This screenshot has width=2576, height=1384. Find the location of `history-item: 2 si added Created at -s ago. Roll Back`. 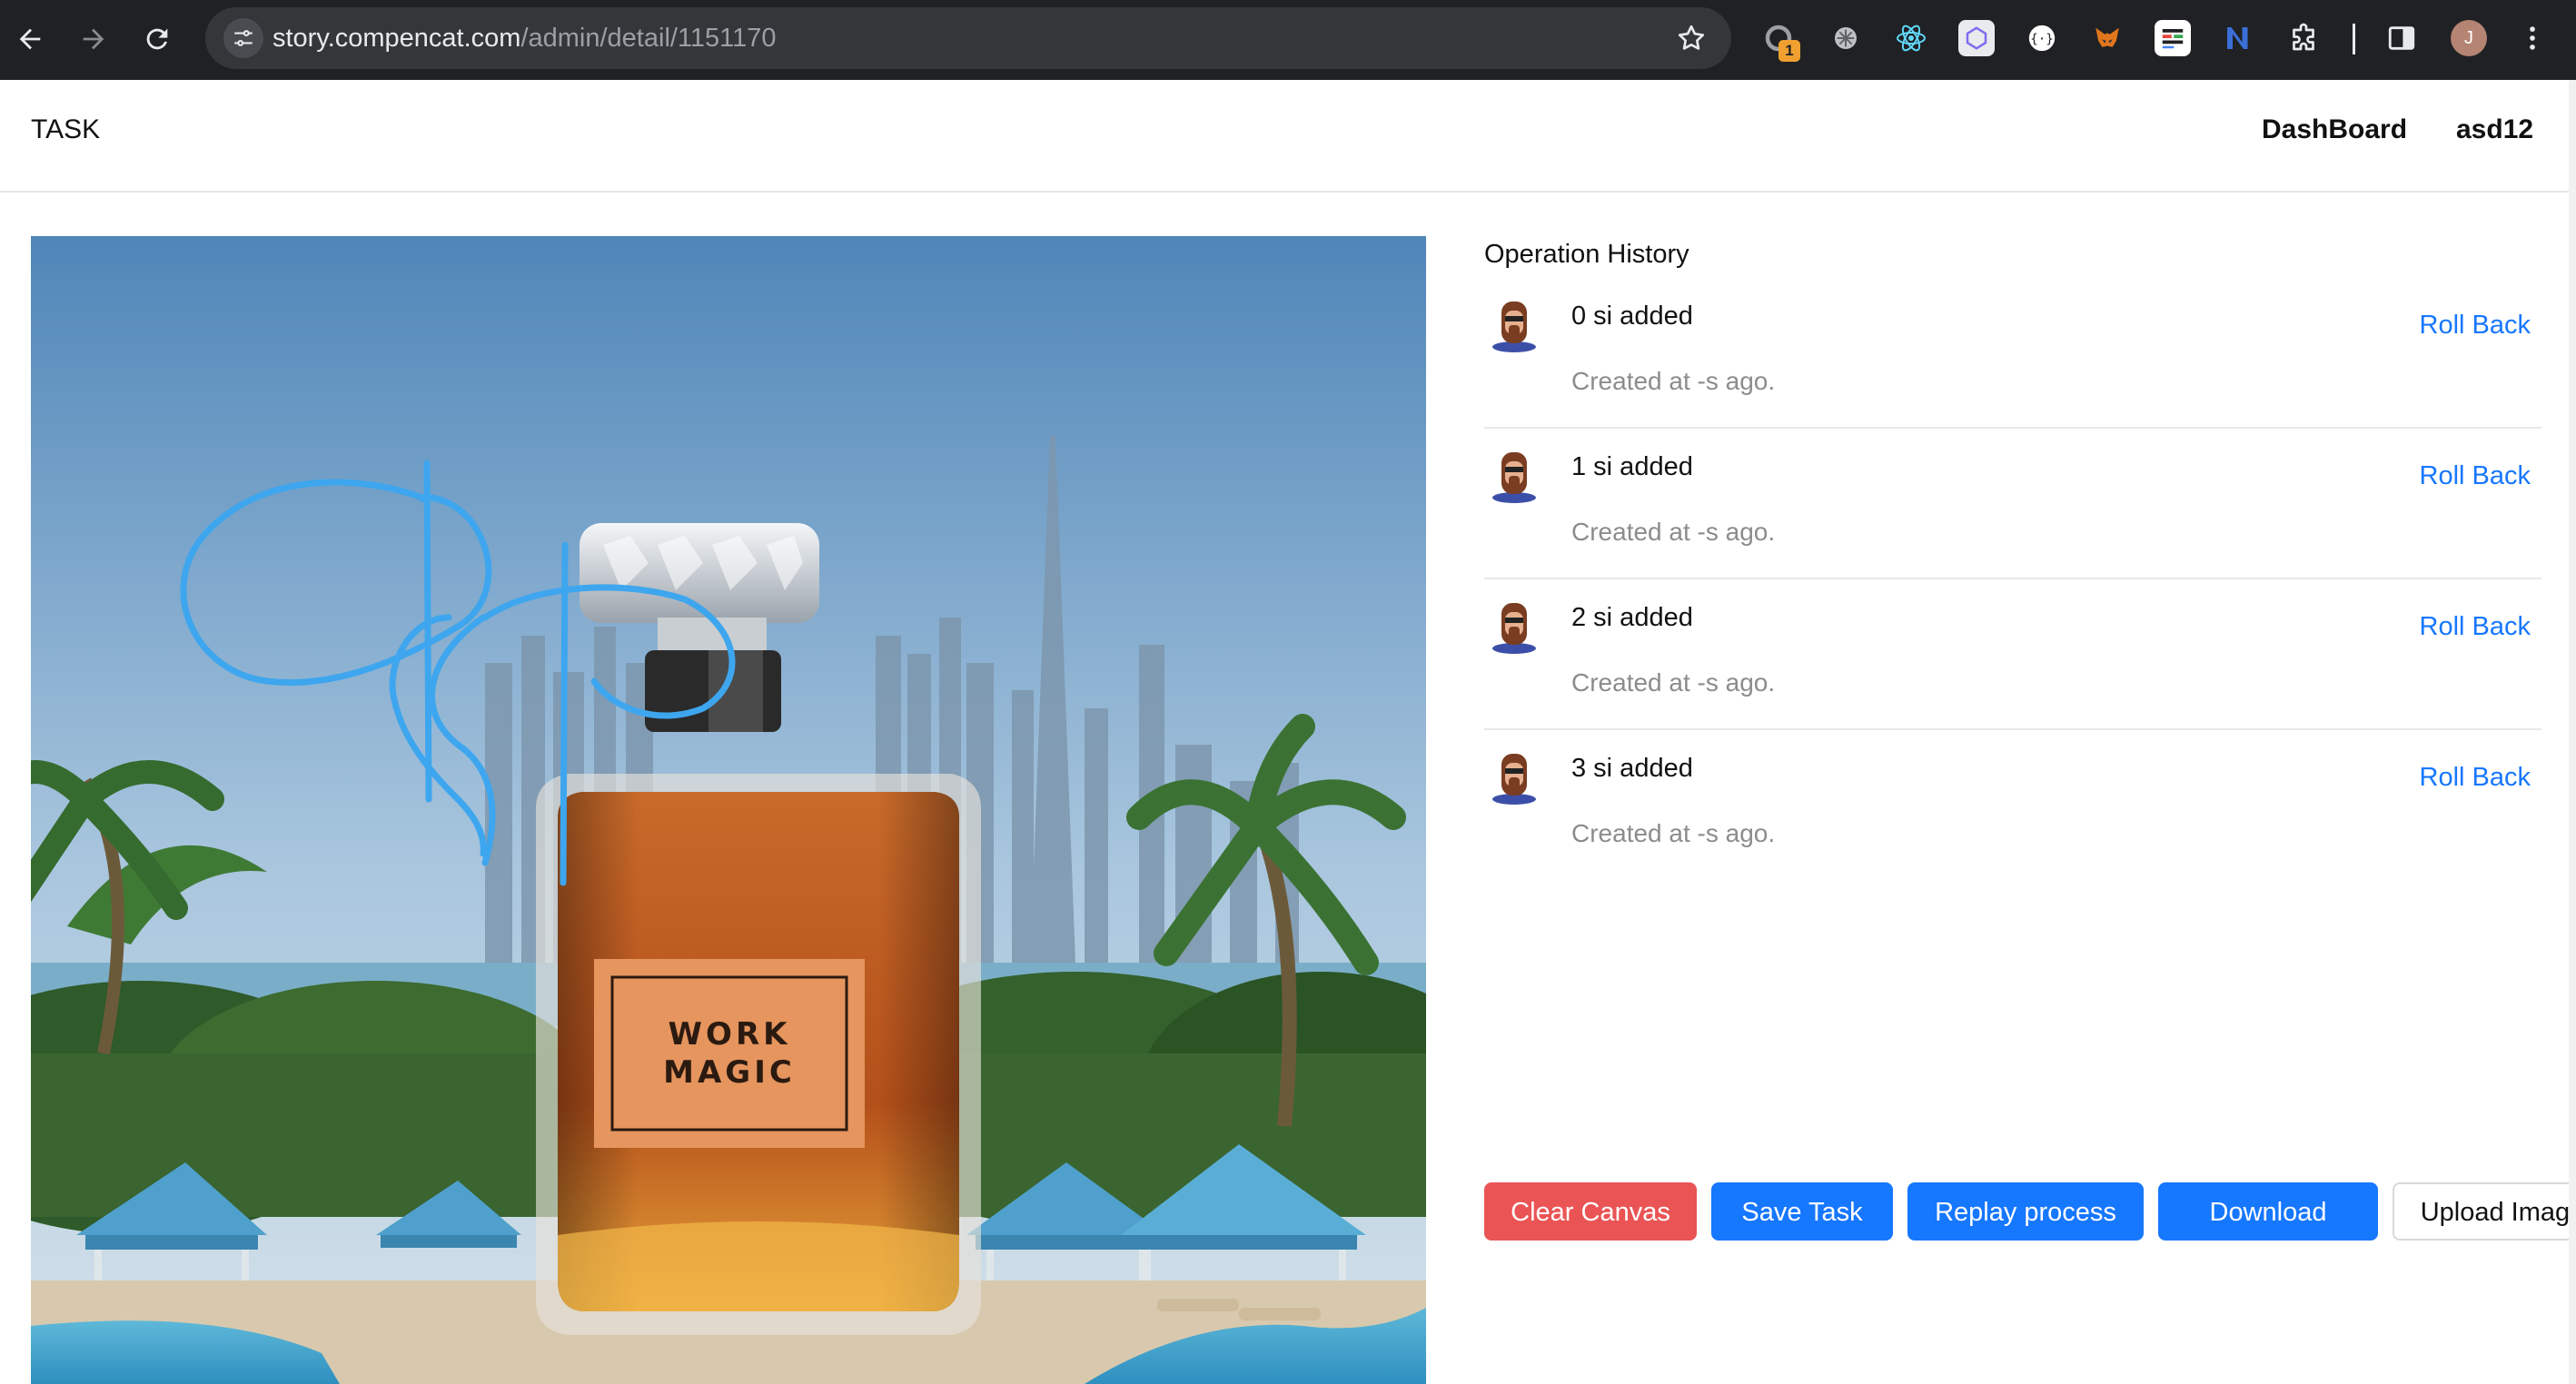

history-item: 2 si added Created at -s ago. Roll Back is located at coordinates (2012, 654).